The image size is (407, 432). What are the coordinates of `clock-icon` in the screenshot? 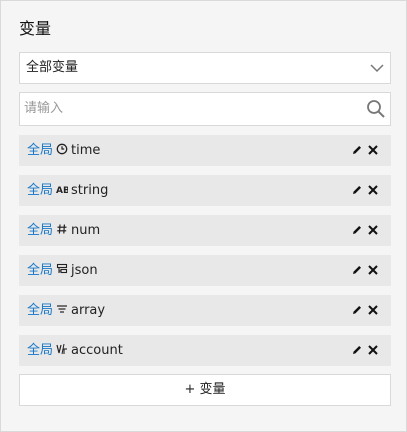 It's located at (62, 149).